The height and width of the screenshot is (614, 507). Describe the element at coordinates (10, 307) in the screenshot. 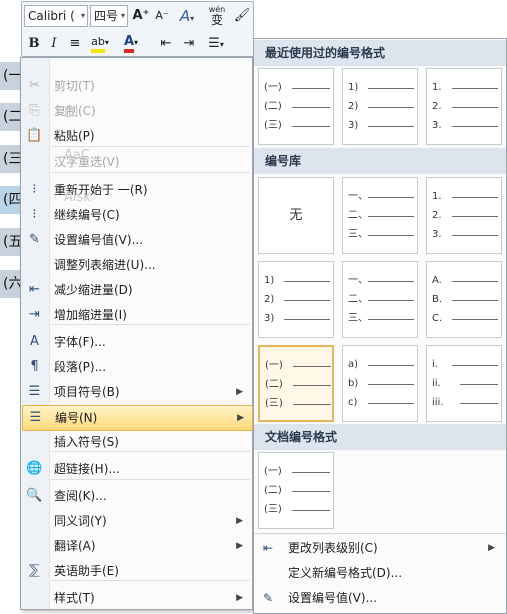

I see `document-area` at that location.